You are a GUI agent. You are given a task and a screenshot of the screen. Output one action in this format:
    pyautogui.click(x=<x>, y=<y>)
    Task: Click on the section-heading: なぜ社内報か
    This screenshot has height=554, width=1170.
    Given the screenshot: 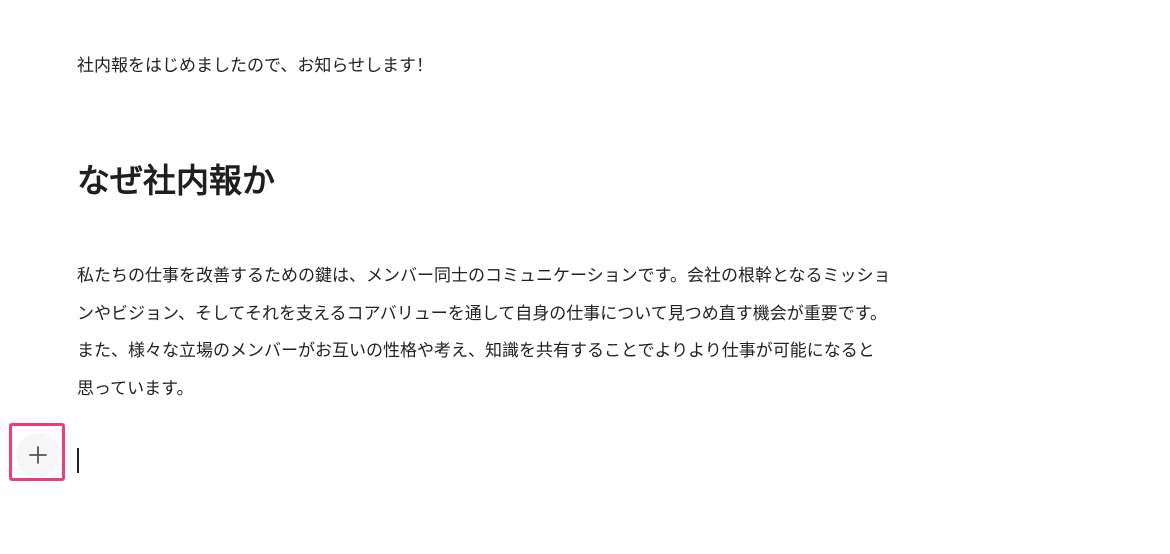 What is the action you would take?
    pyautogui.click(x=176, y=181)
    